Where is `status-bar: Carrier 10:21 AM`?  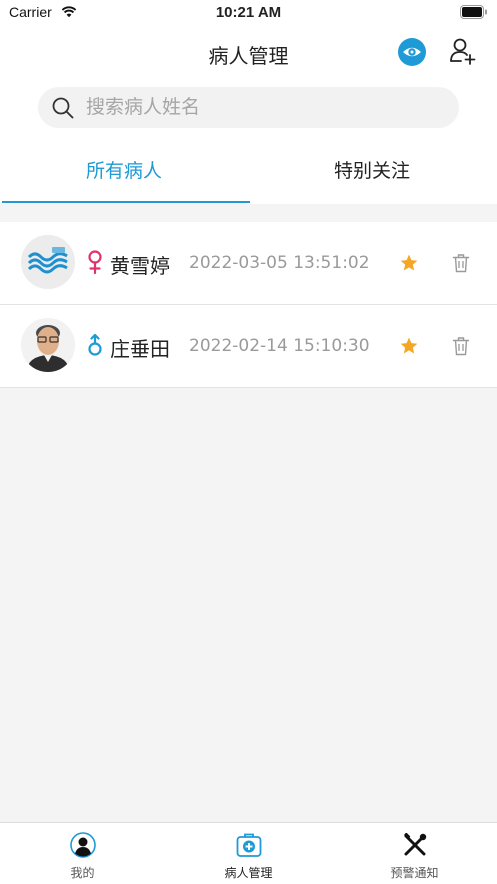 status-bar: Carrier 10:21 AM is located at coordinates (248, 13).